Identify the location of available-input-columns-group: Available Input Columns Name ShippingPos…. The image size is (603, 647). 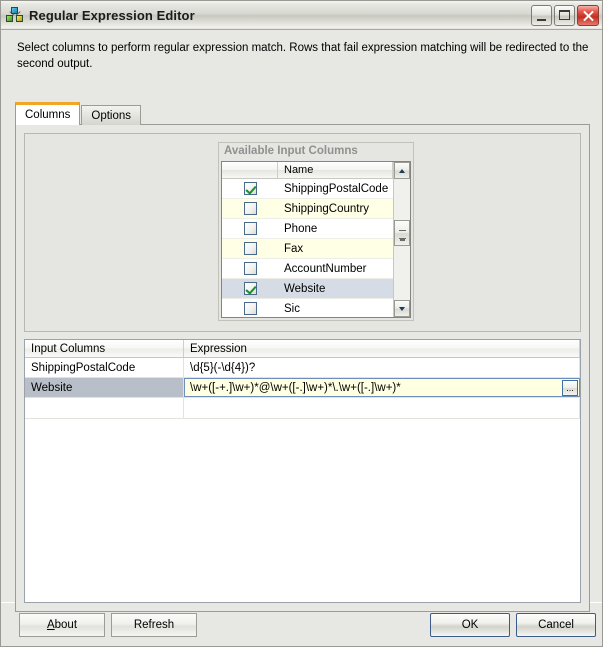
(316, 231).